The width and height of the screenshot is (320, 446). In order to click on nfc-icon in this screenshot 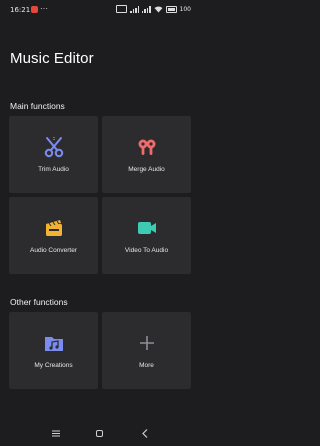, I will do `click(122, 9)`.